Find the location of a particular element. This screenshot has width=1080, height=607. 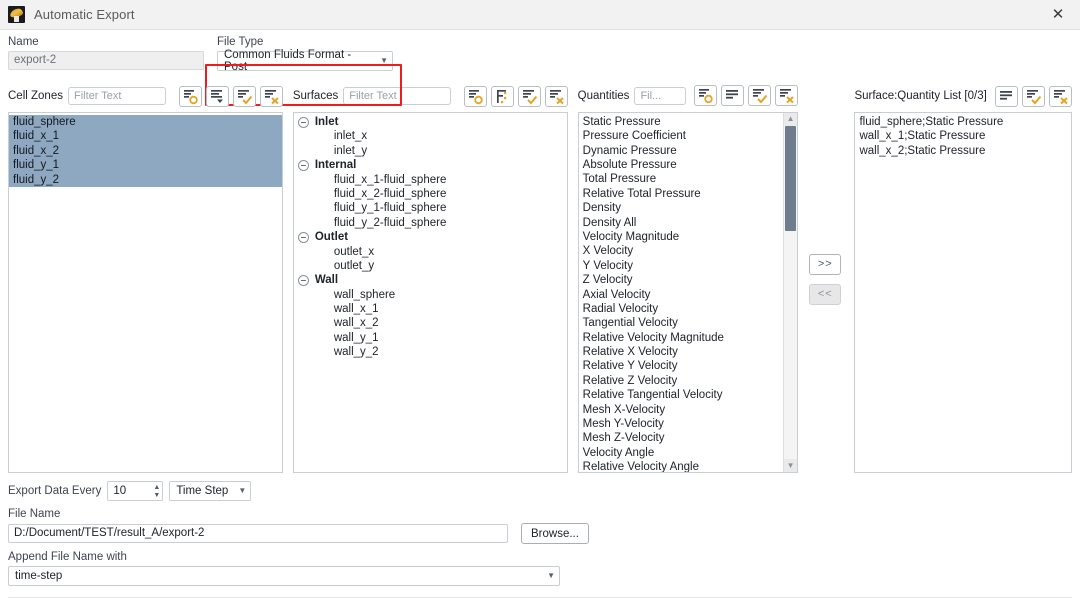

tree-group-row: Outlet is located at coordinates (430, 237).